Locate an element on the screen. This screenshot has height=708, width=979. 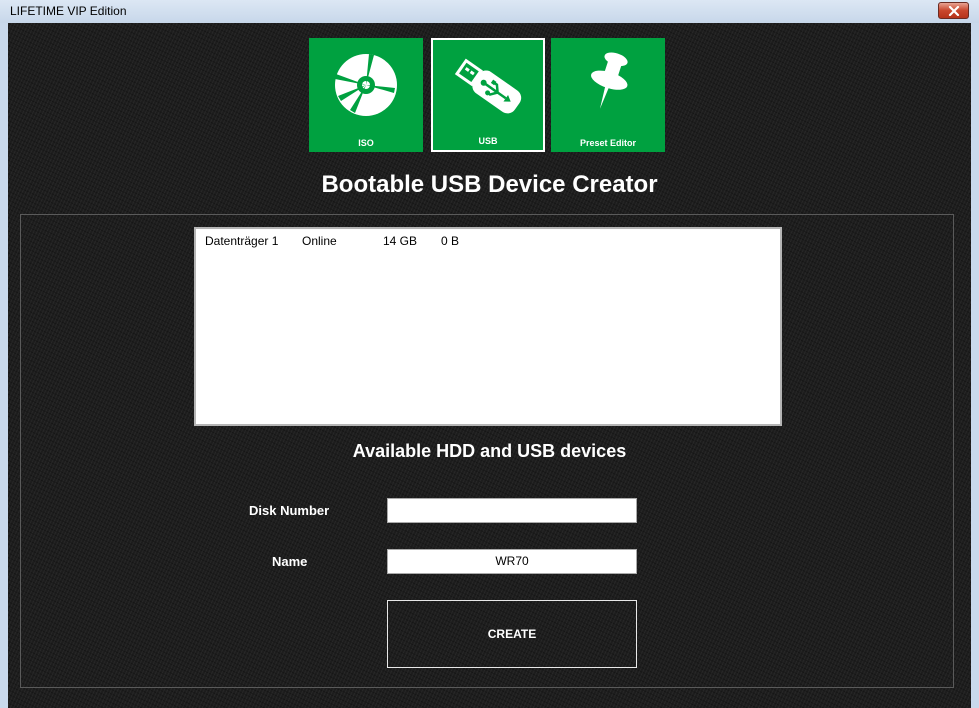
tile-iso: ISO is located at coordinates (366, 95).